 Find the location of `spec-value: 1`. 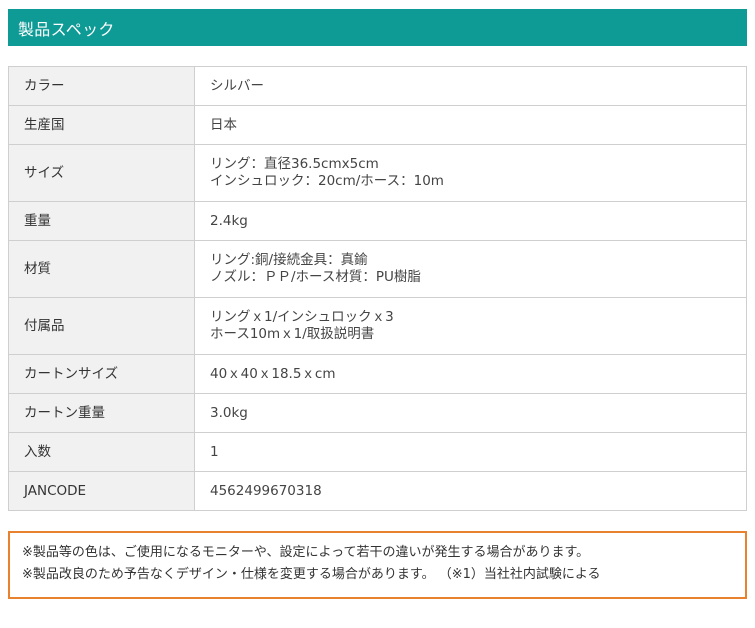

spec-value: 1 is located at coordinates (470, 452).